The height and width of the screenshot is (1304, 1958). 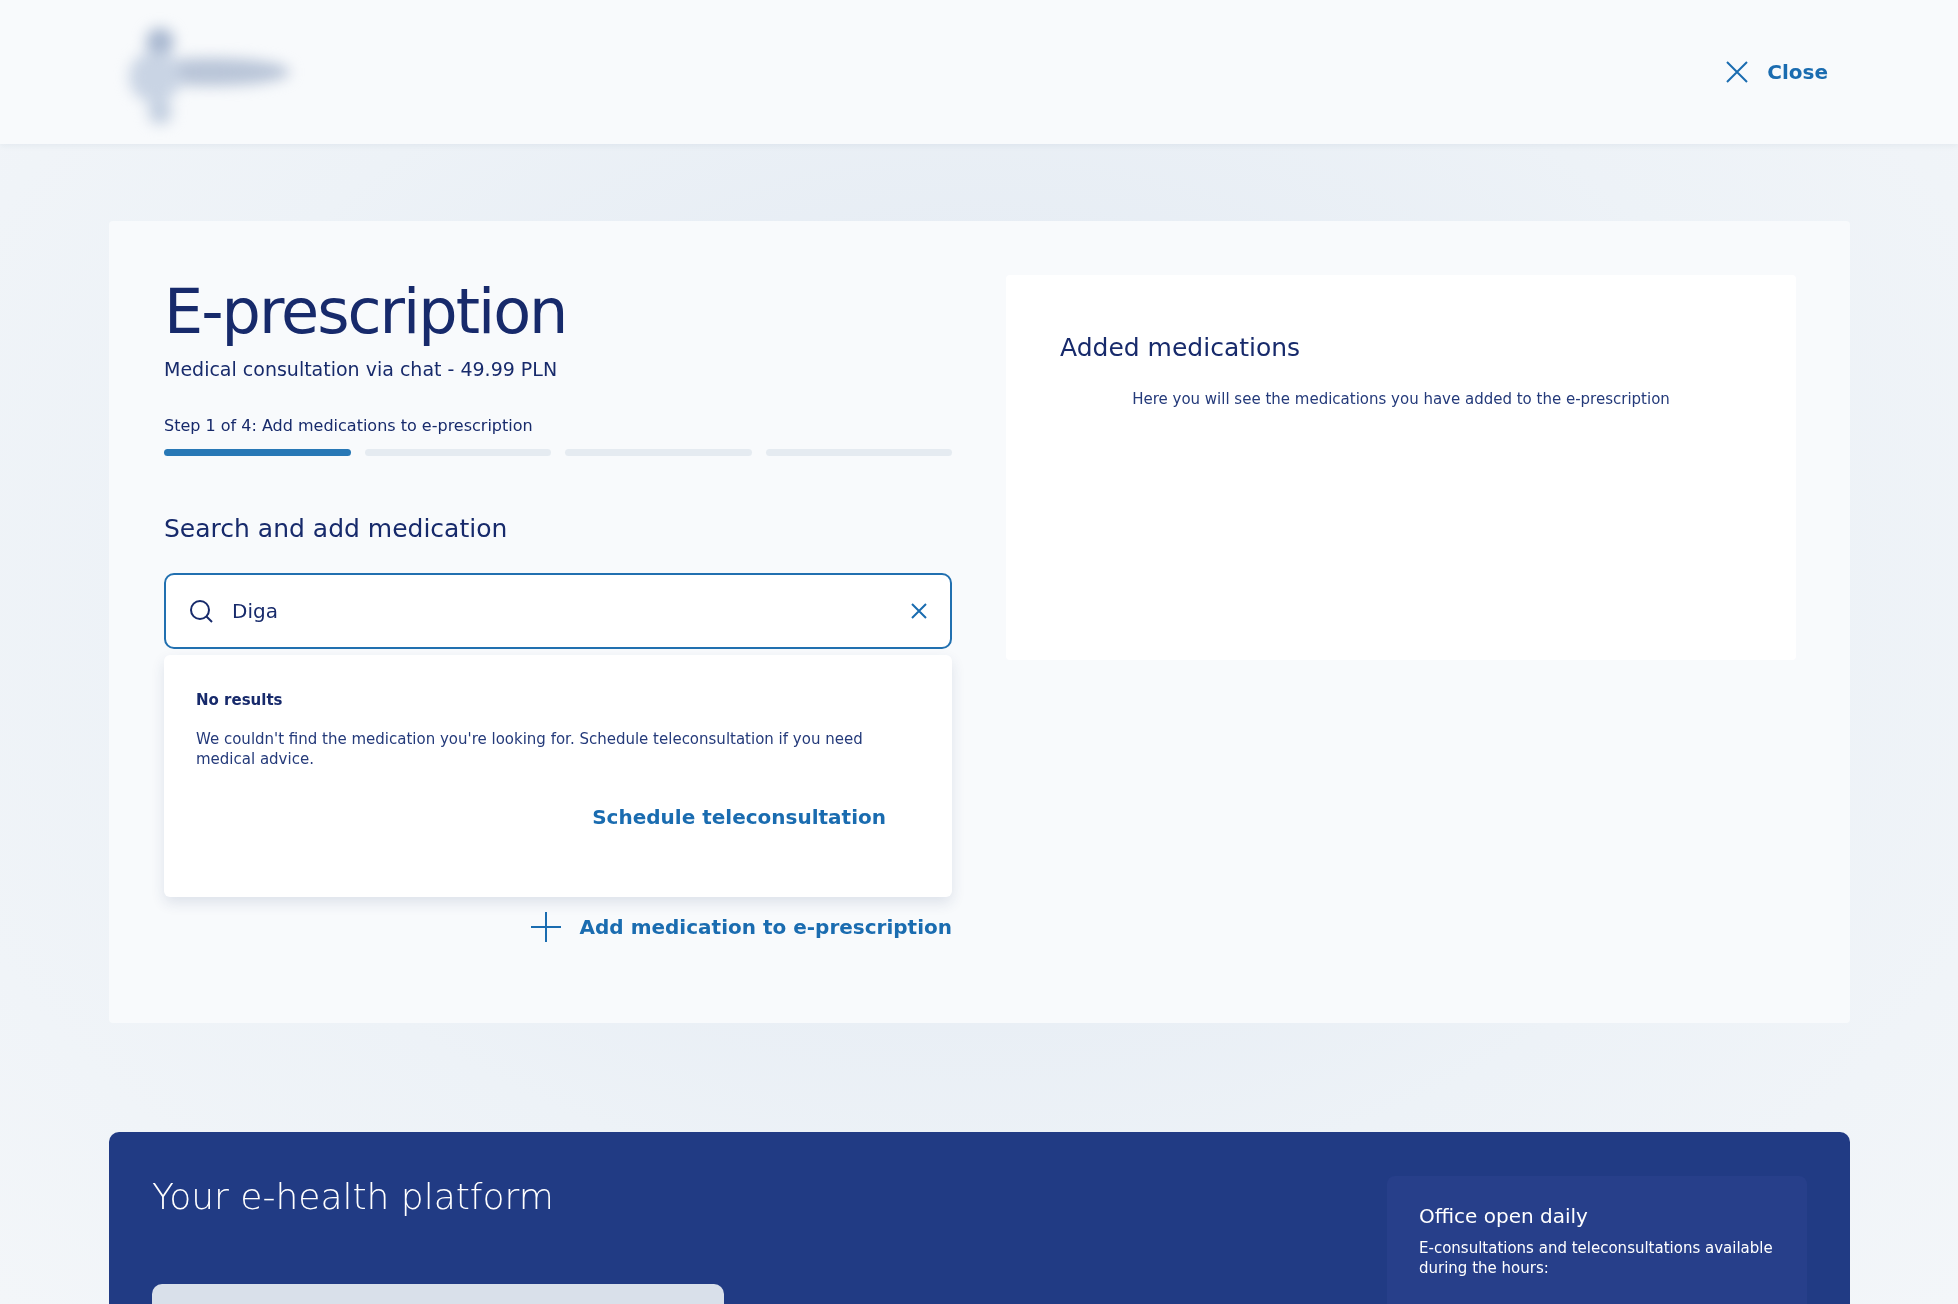 I want to click on add-medication-button: Add medication to e-prescription, so click(x=740, y=927).